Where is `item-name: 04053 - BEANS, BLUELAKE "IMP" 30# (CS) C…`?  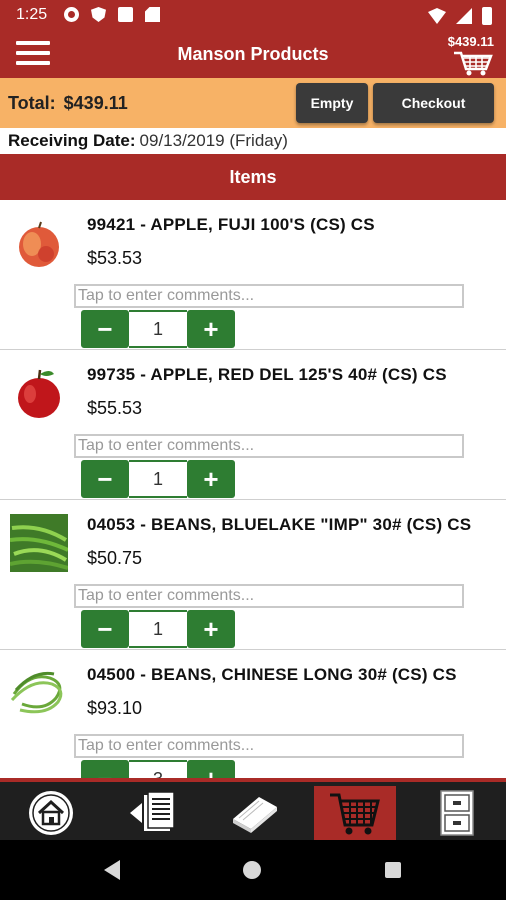 item-name: 04053 - BEANS, BLUELAKE "IMP" 30# (CS) C… is located at coordinates (279, 524).